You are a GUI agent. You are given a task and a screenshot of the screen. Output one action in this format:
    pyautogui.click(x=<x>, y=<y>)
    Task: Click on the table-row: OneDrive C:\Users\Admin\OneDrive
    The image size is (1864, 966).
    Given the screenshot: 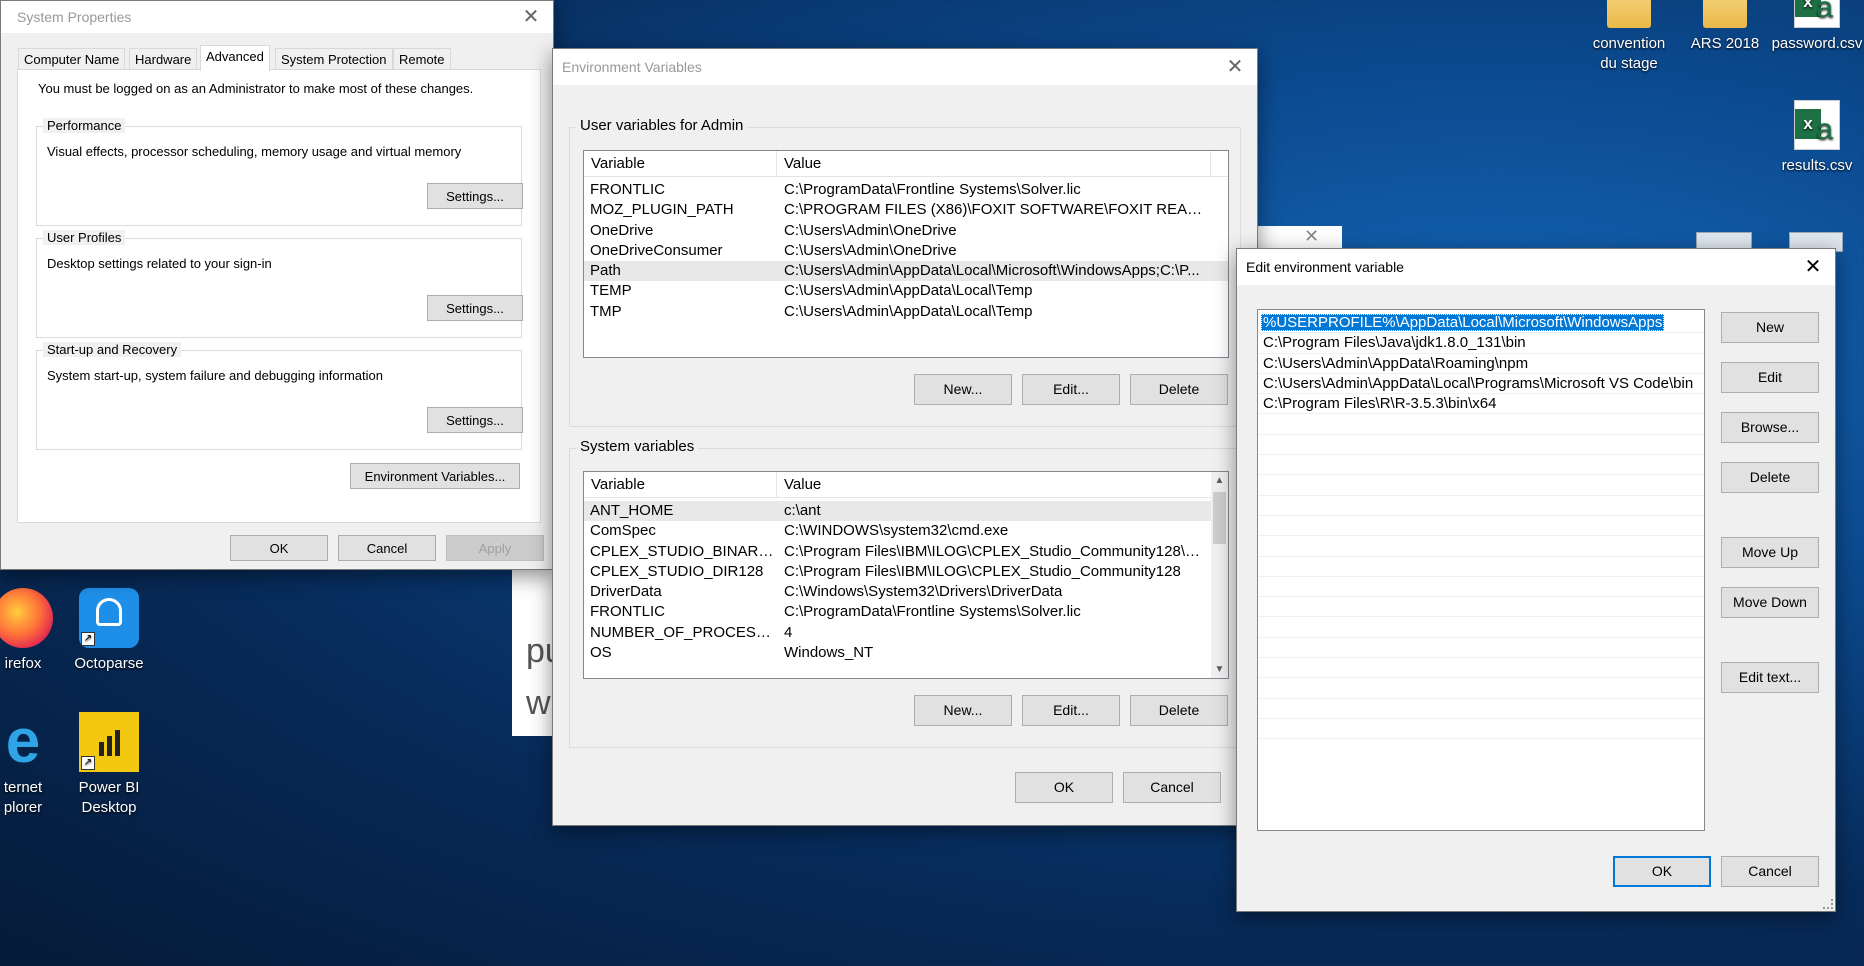 What is the action you would take?
    pyautogui.click(x=906, y=231)
    